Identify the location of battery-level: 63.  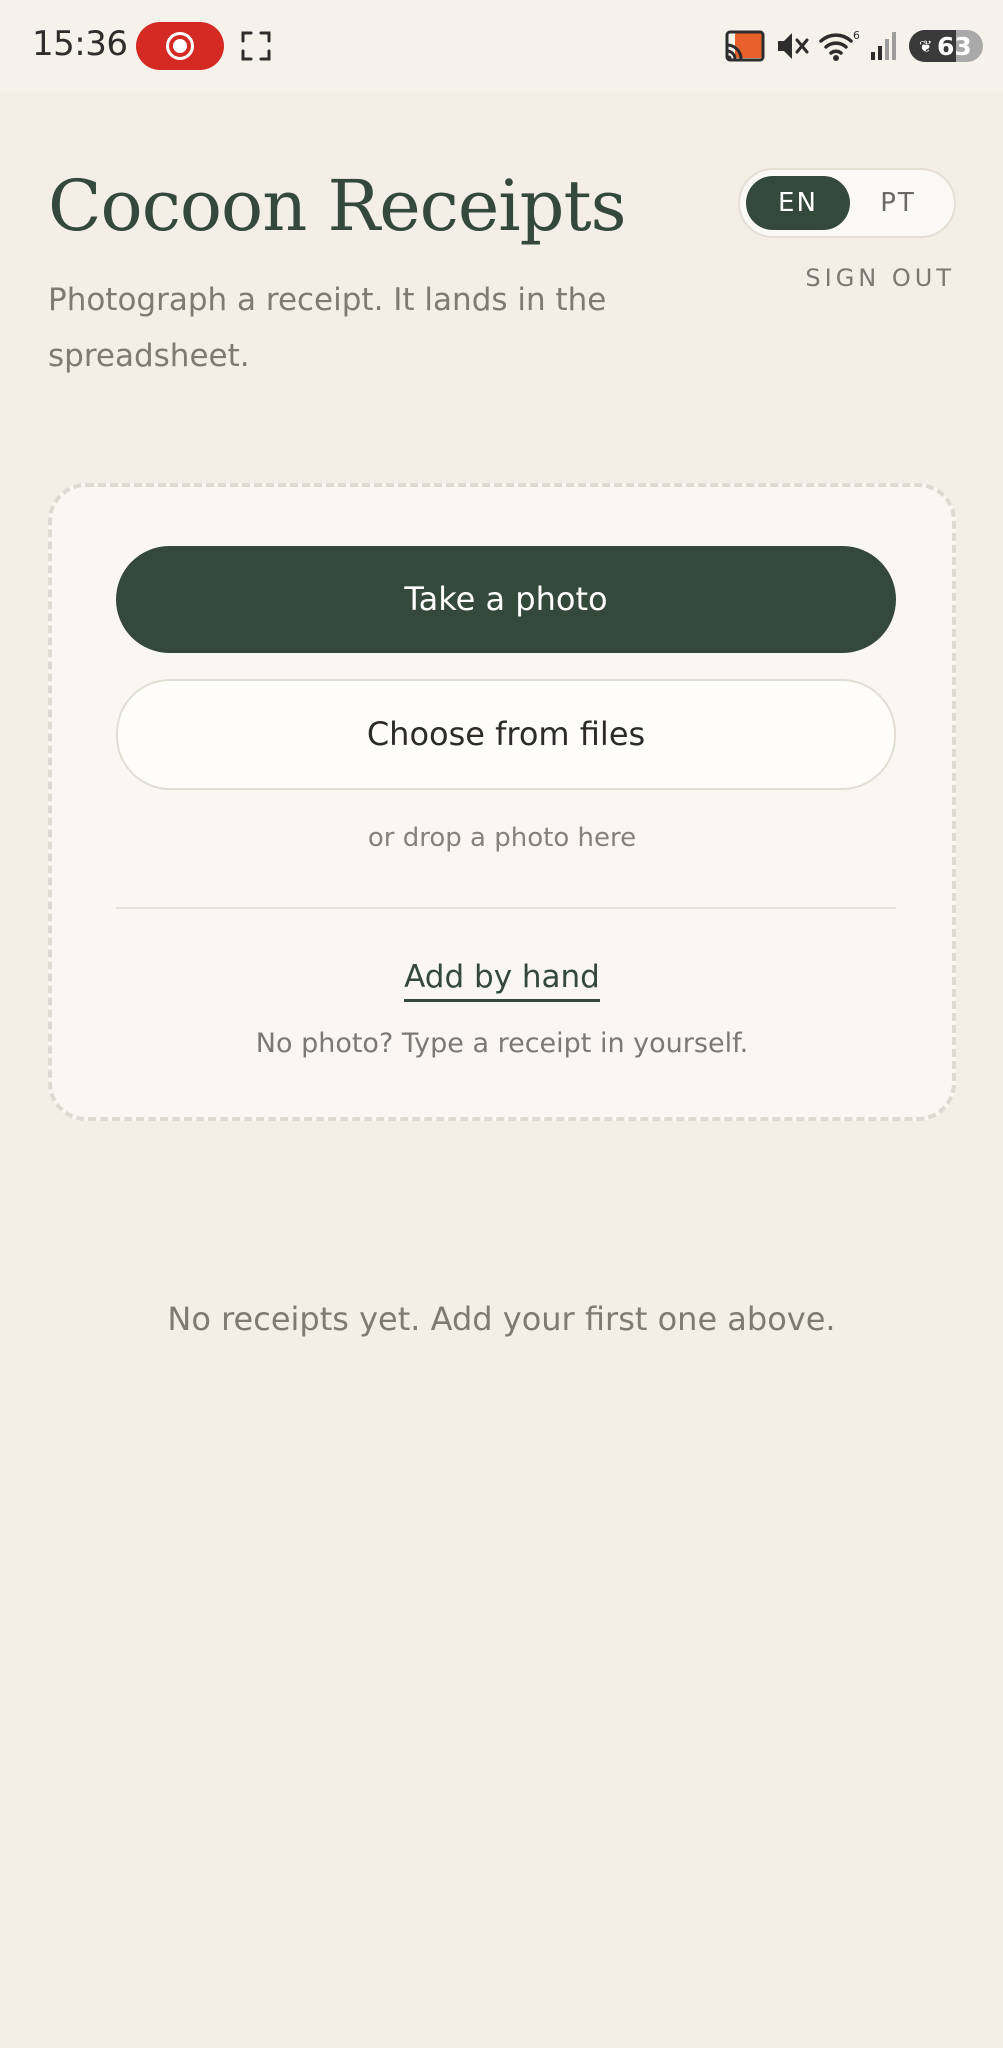
(954, 46).